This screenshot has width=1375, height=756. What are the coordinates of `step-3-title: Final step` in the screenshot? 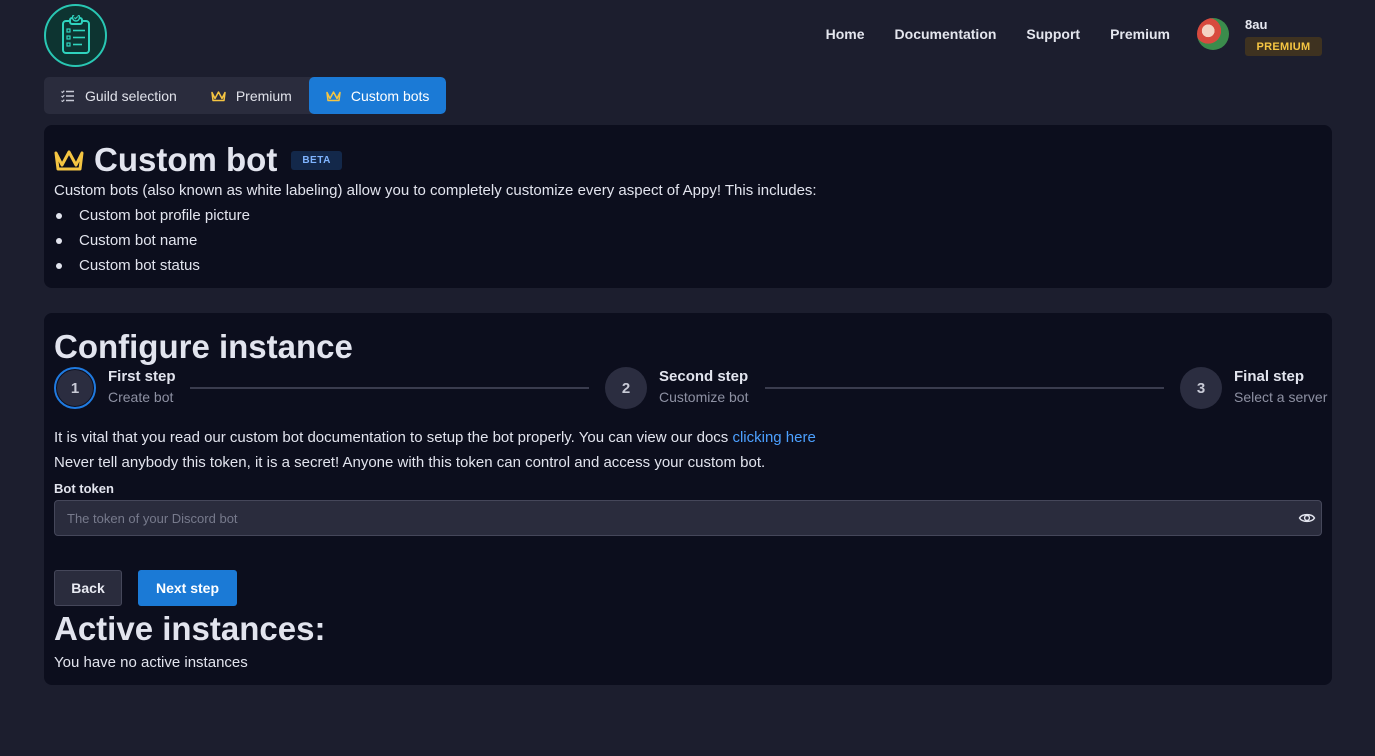 It's located at (1269, 376).